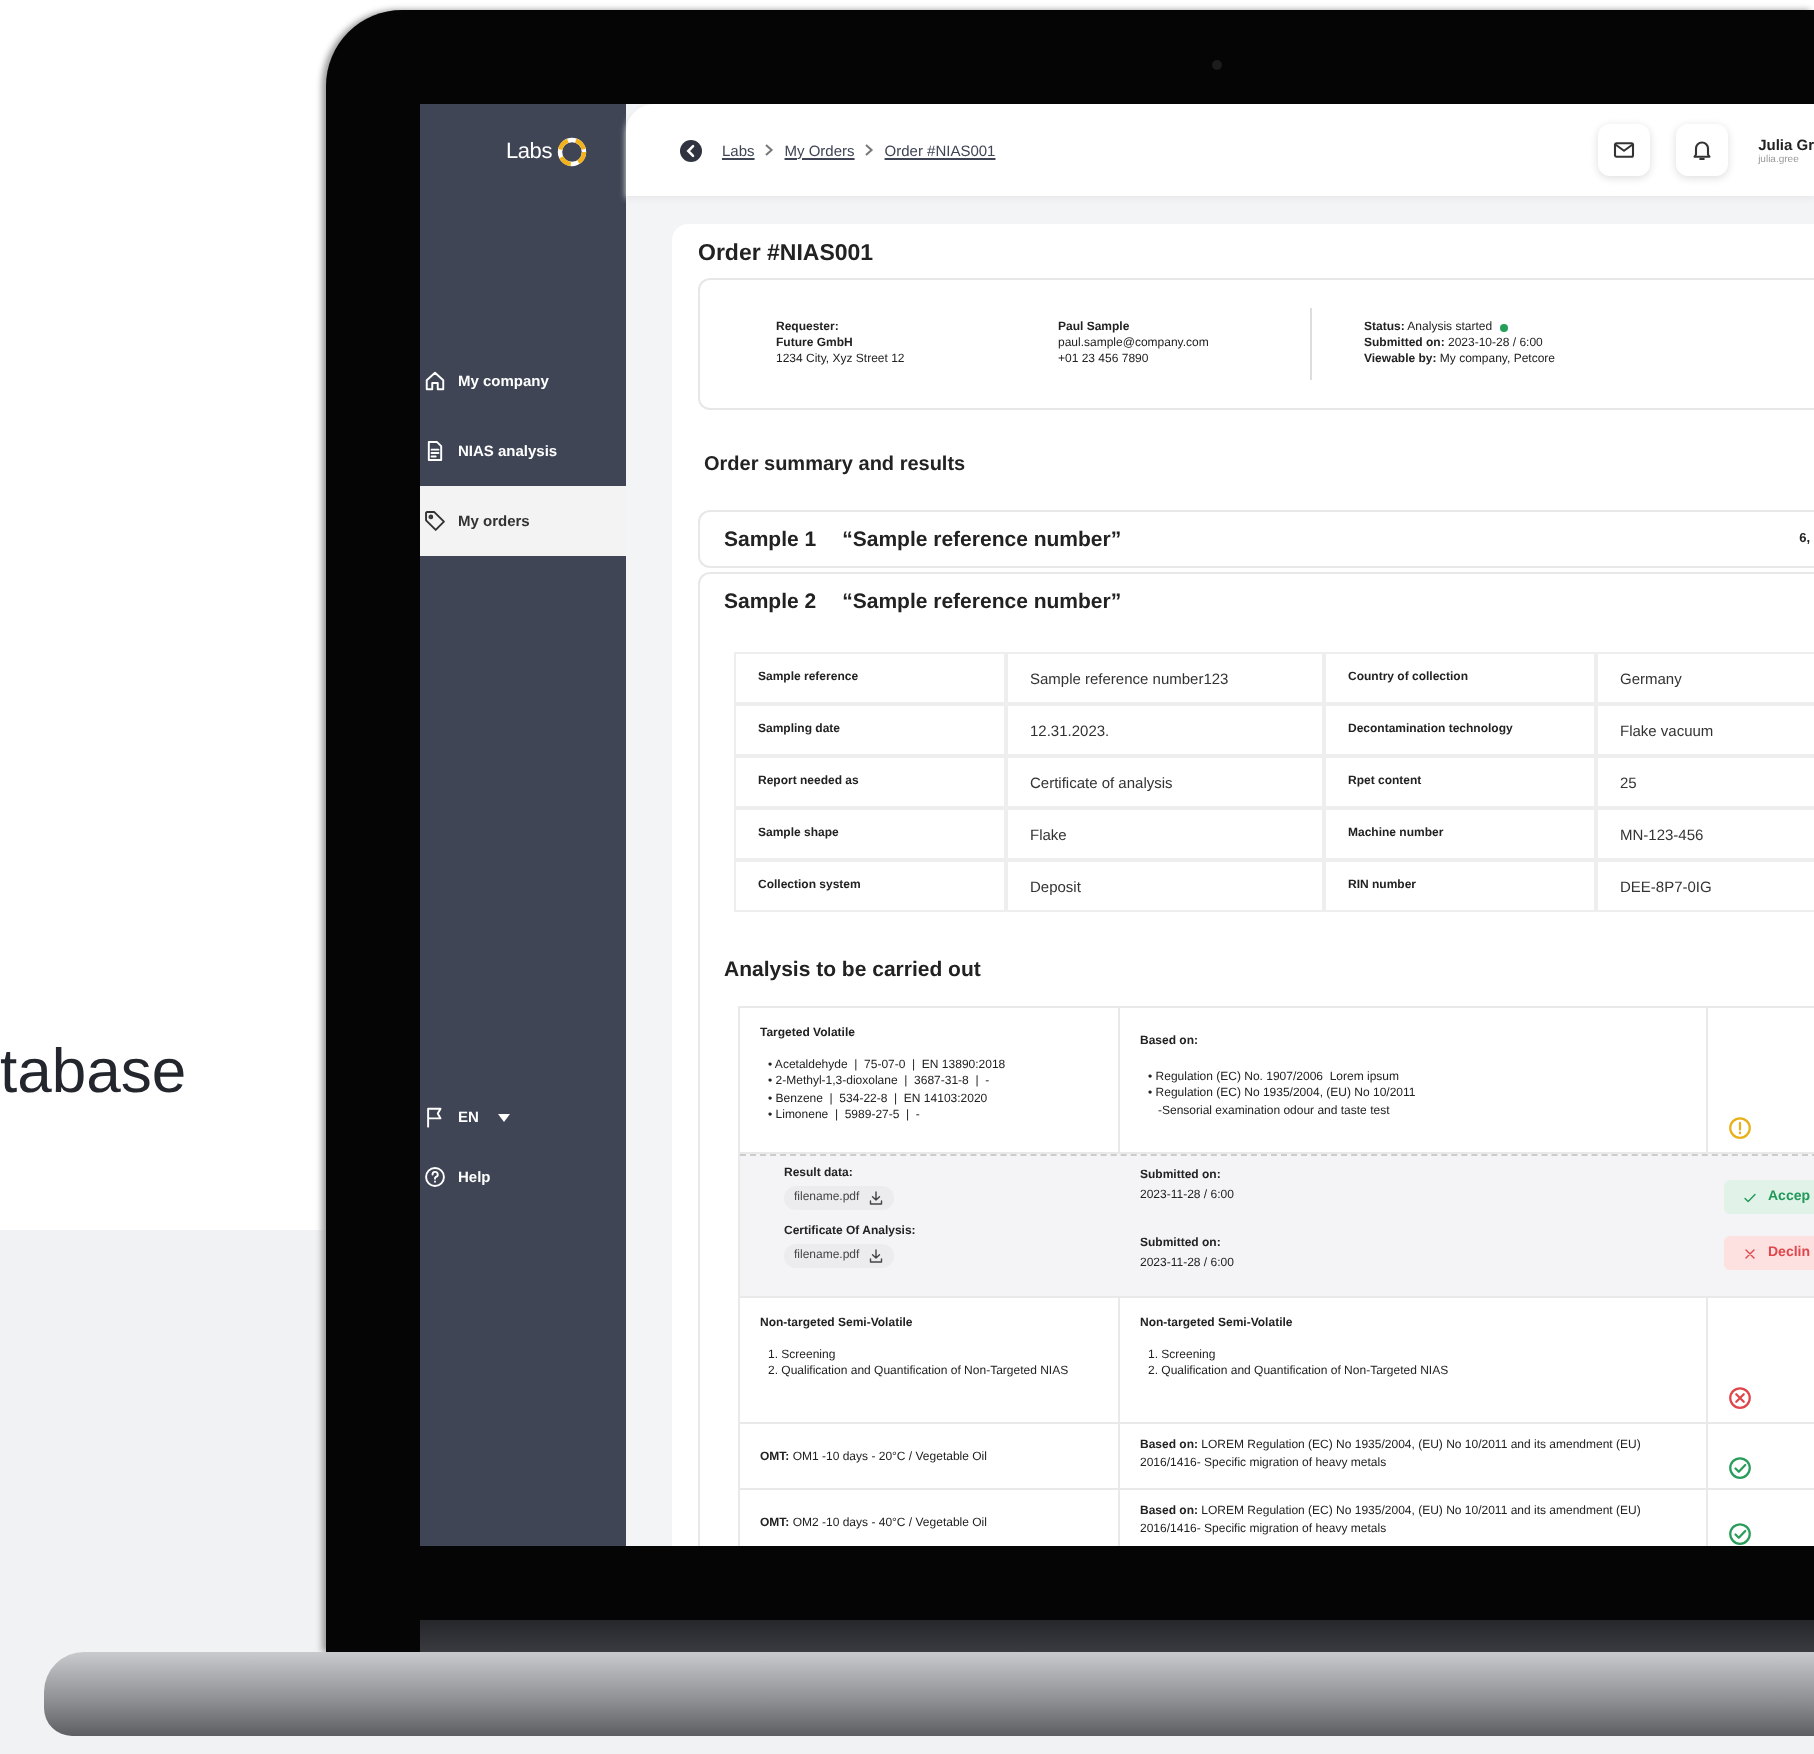  What do you see at coordinates (1750, 1197) in the screenshot?
I see `check-icon` at bounding box center [1750, 1197].